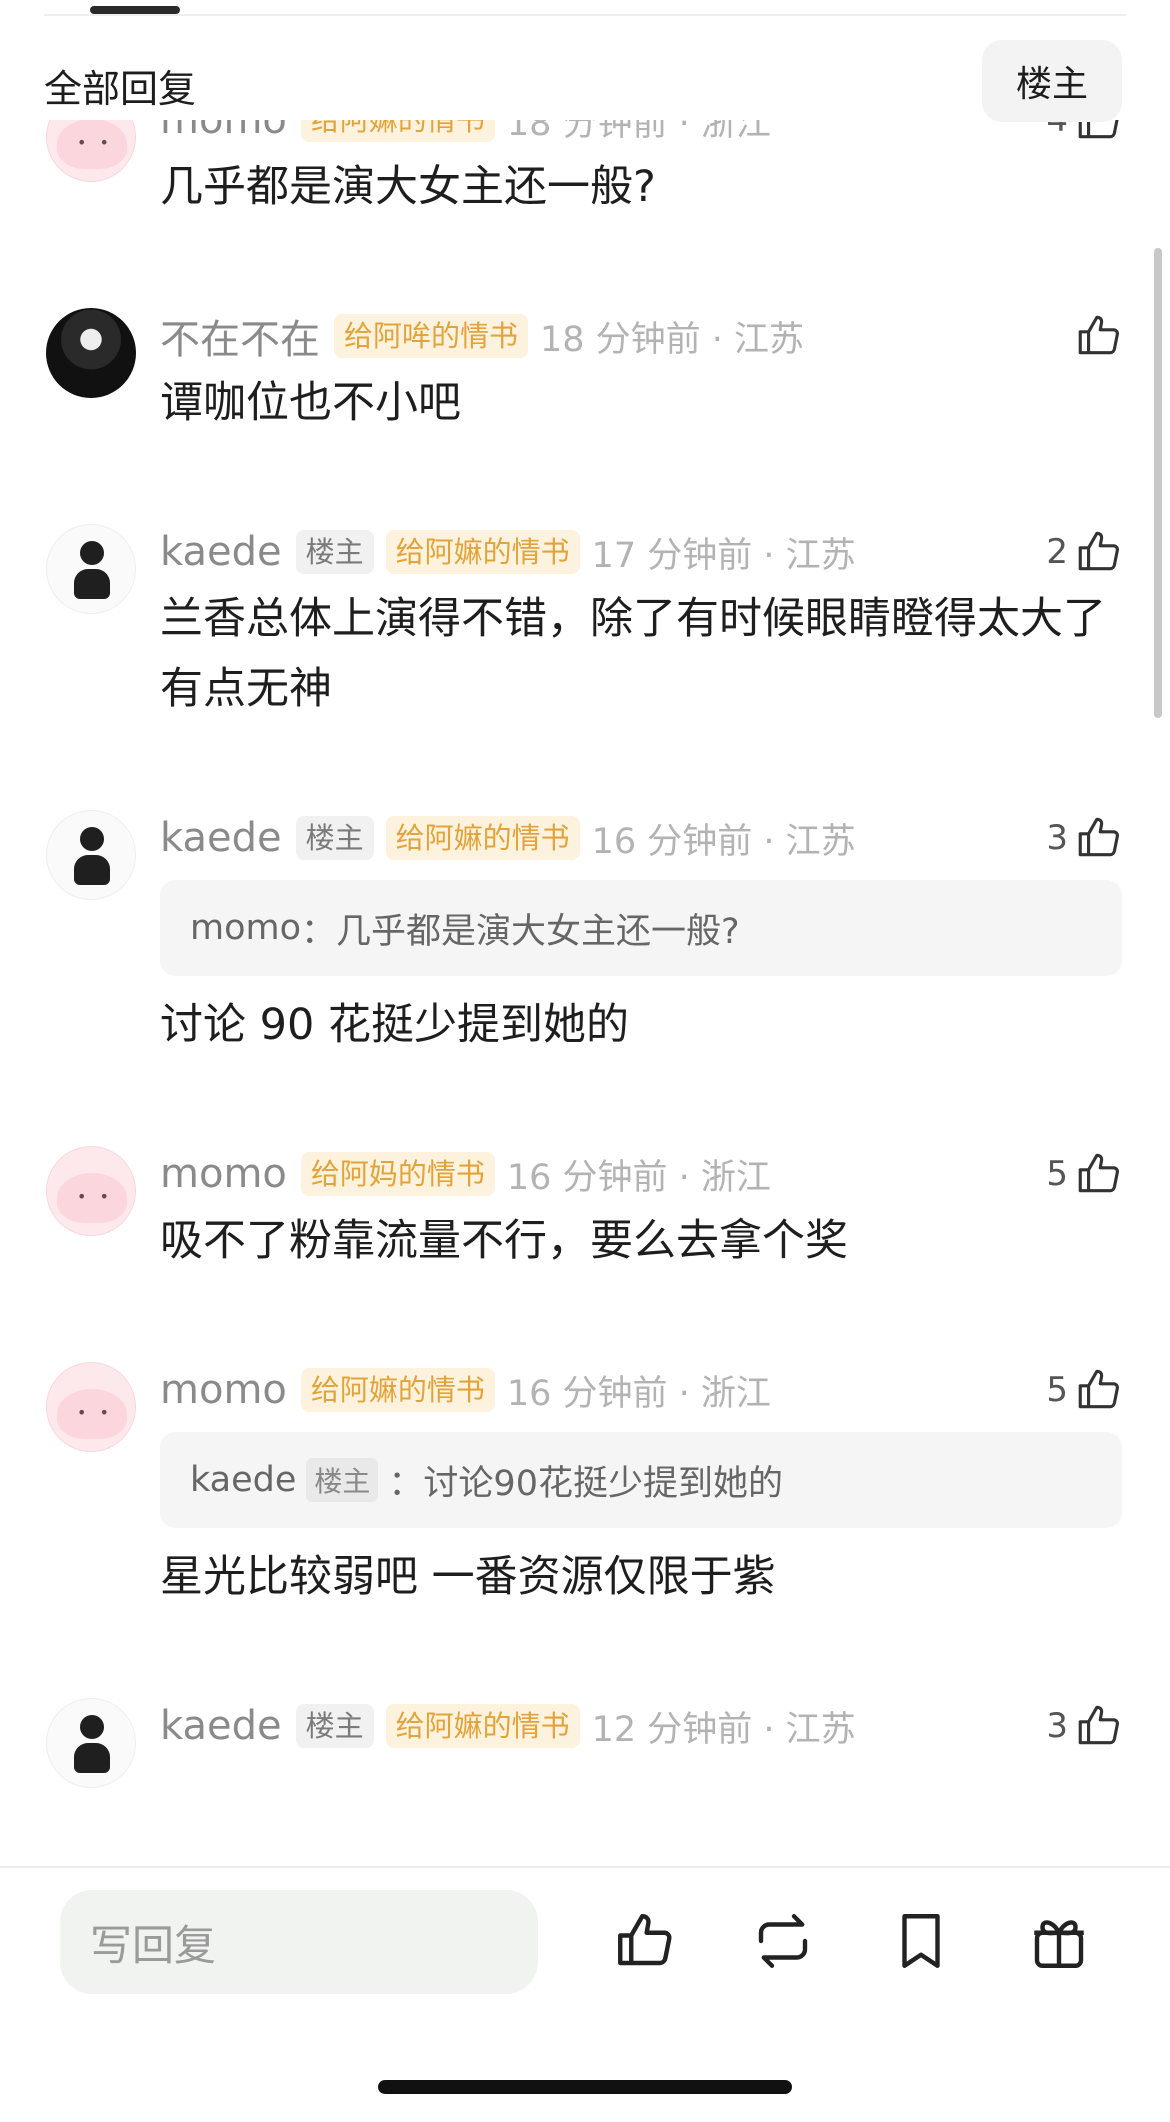 This screenshot has height=2122, width=1170. I want to click on quoted-reply: kaede 楼主：讨论90花挺少提到她的, so click(641, 1480).